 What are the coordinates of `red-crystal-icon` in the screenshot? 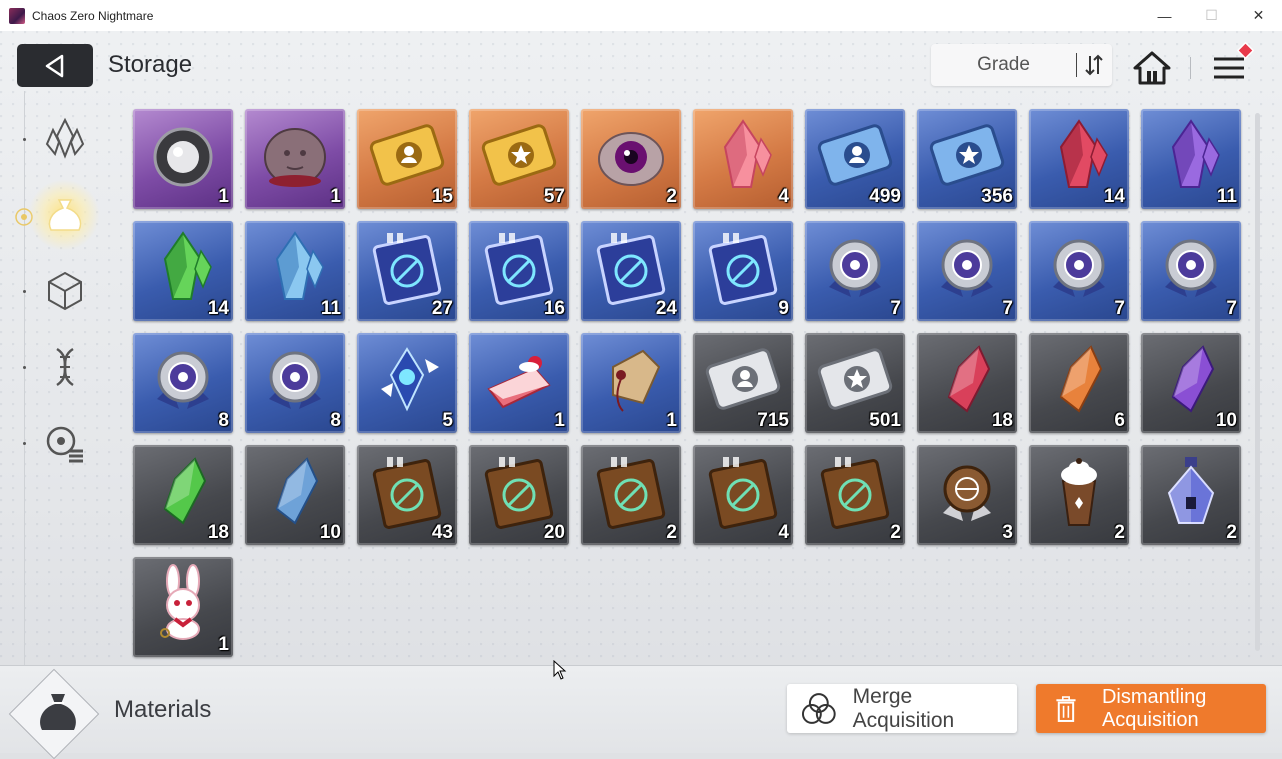 It's located at (1083, 153).